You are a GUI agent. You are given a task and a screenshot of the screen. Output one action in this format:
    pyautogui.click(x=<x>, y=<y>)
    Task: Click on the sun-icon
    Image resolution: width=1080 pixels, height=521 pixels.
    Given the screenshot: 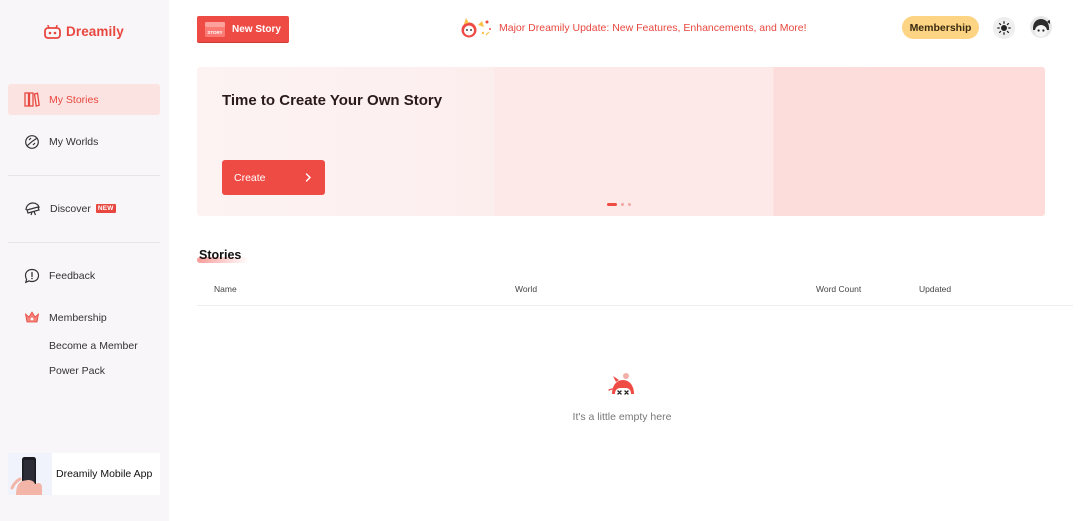 What is the action you would take?
    pyautogui.click(x=1004, y=28)
    